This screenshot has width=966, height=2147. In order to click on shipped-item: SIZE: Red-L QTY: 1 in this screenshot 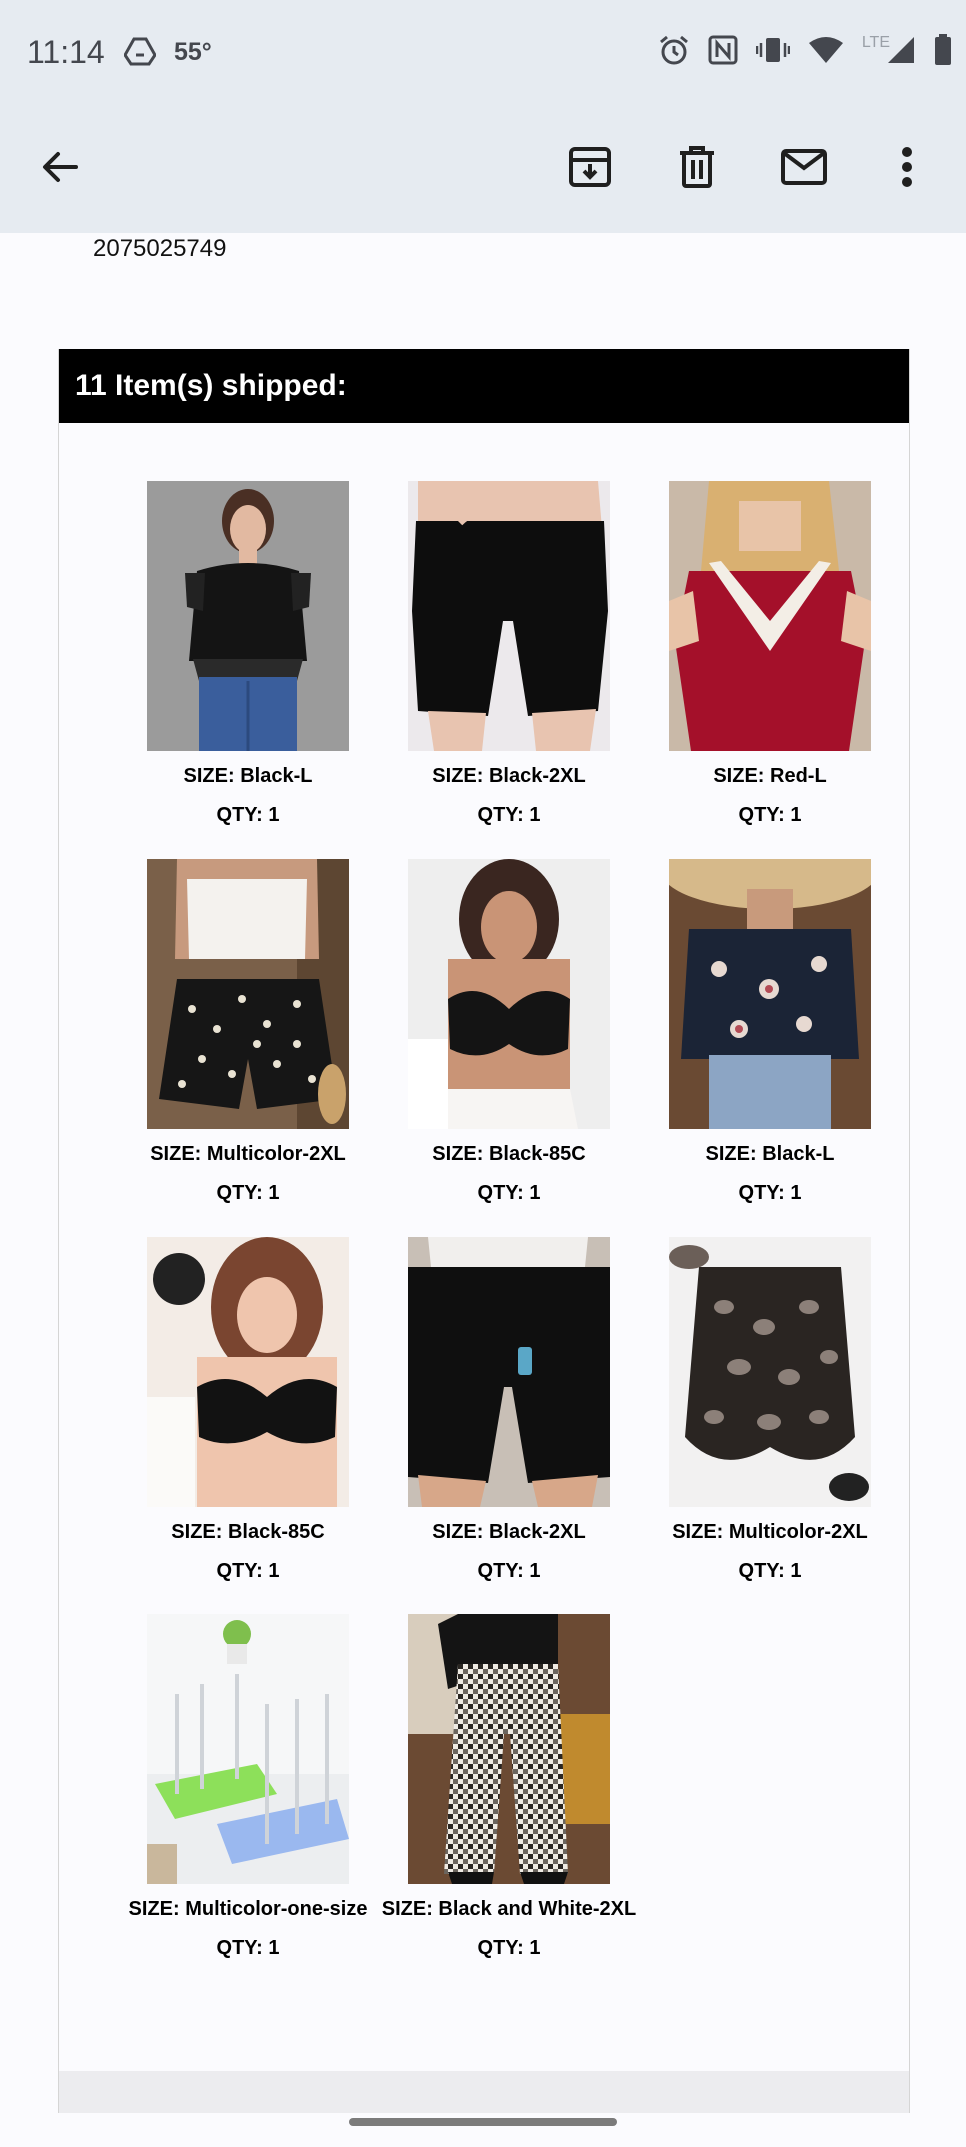, I will do `click(770, 654)`.